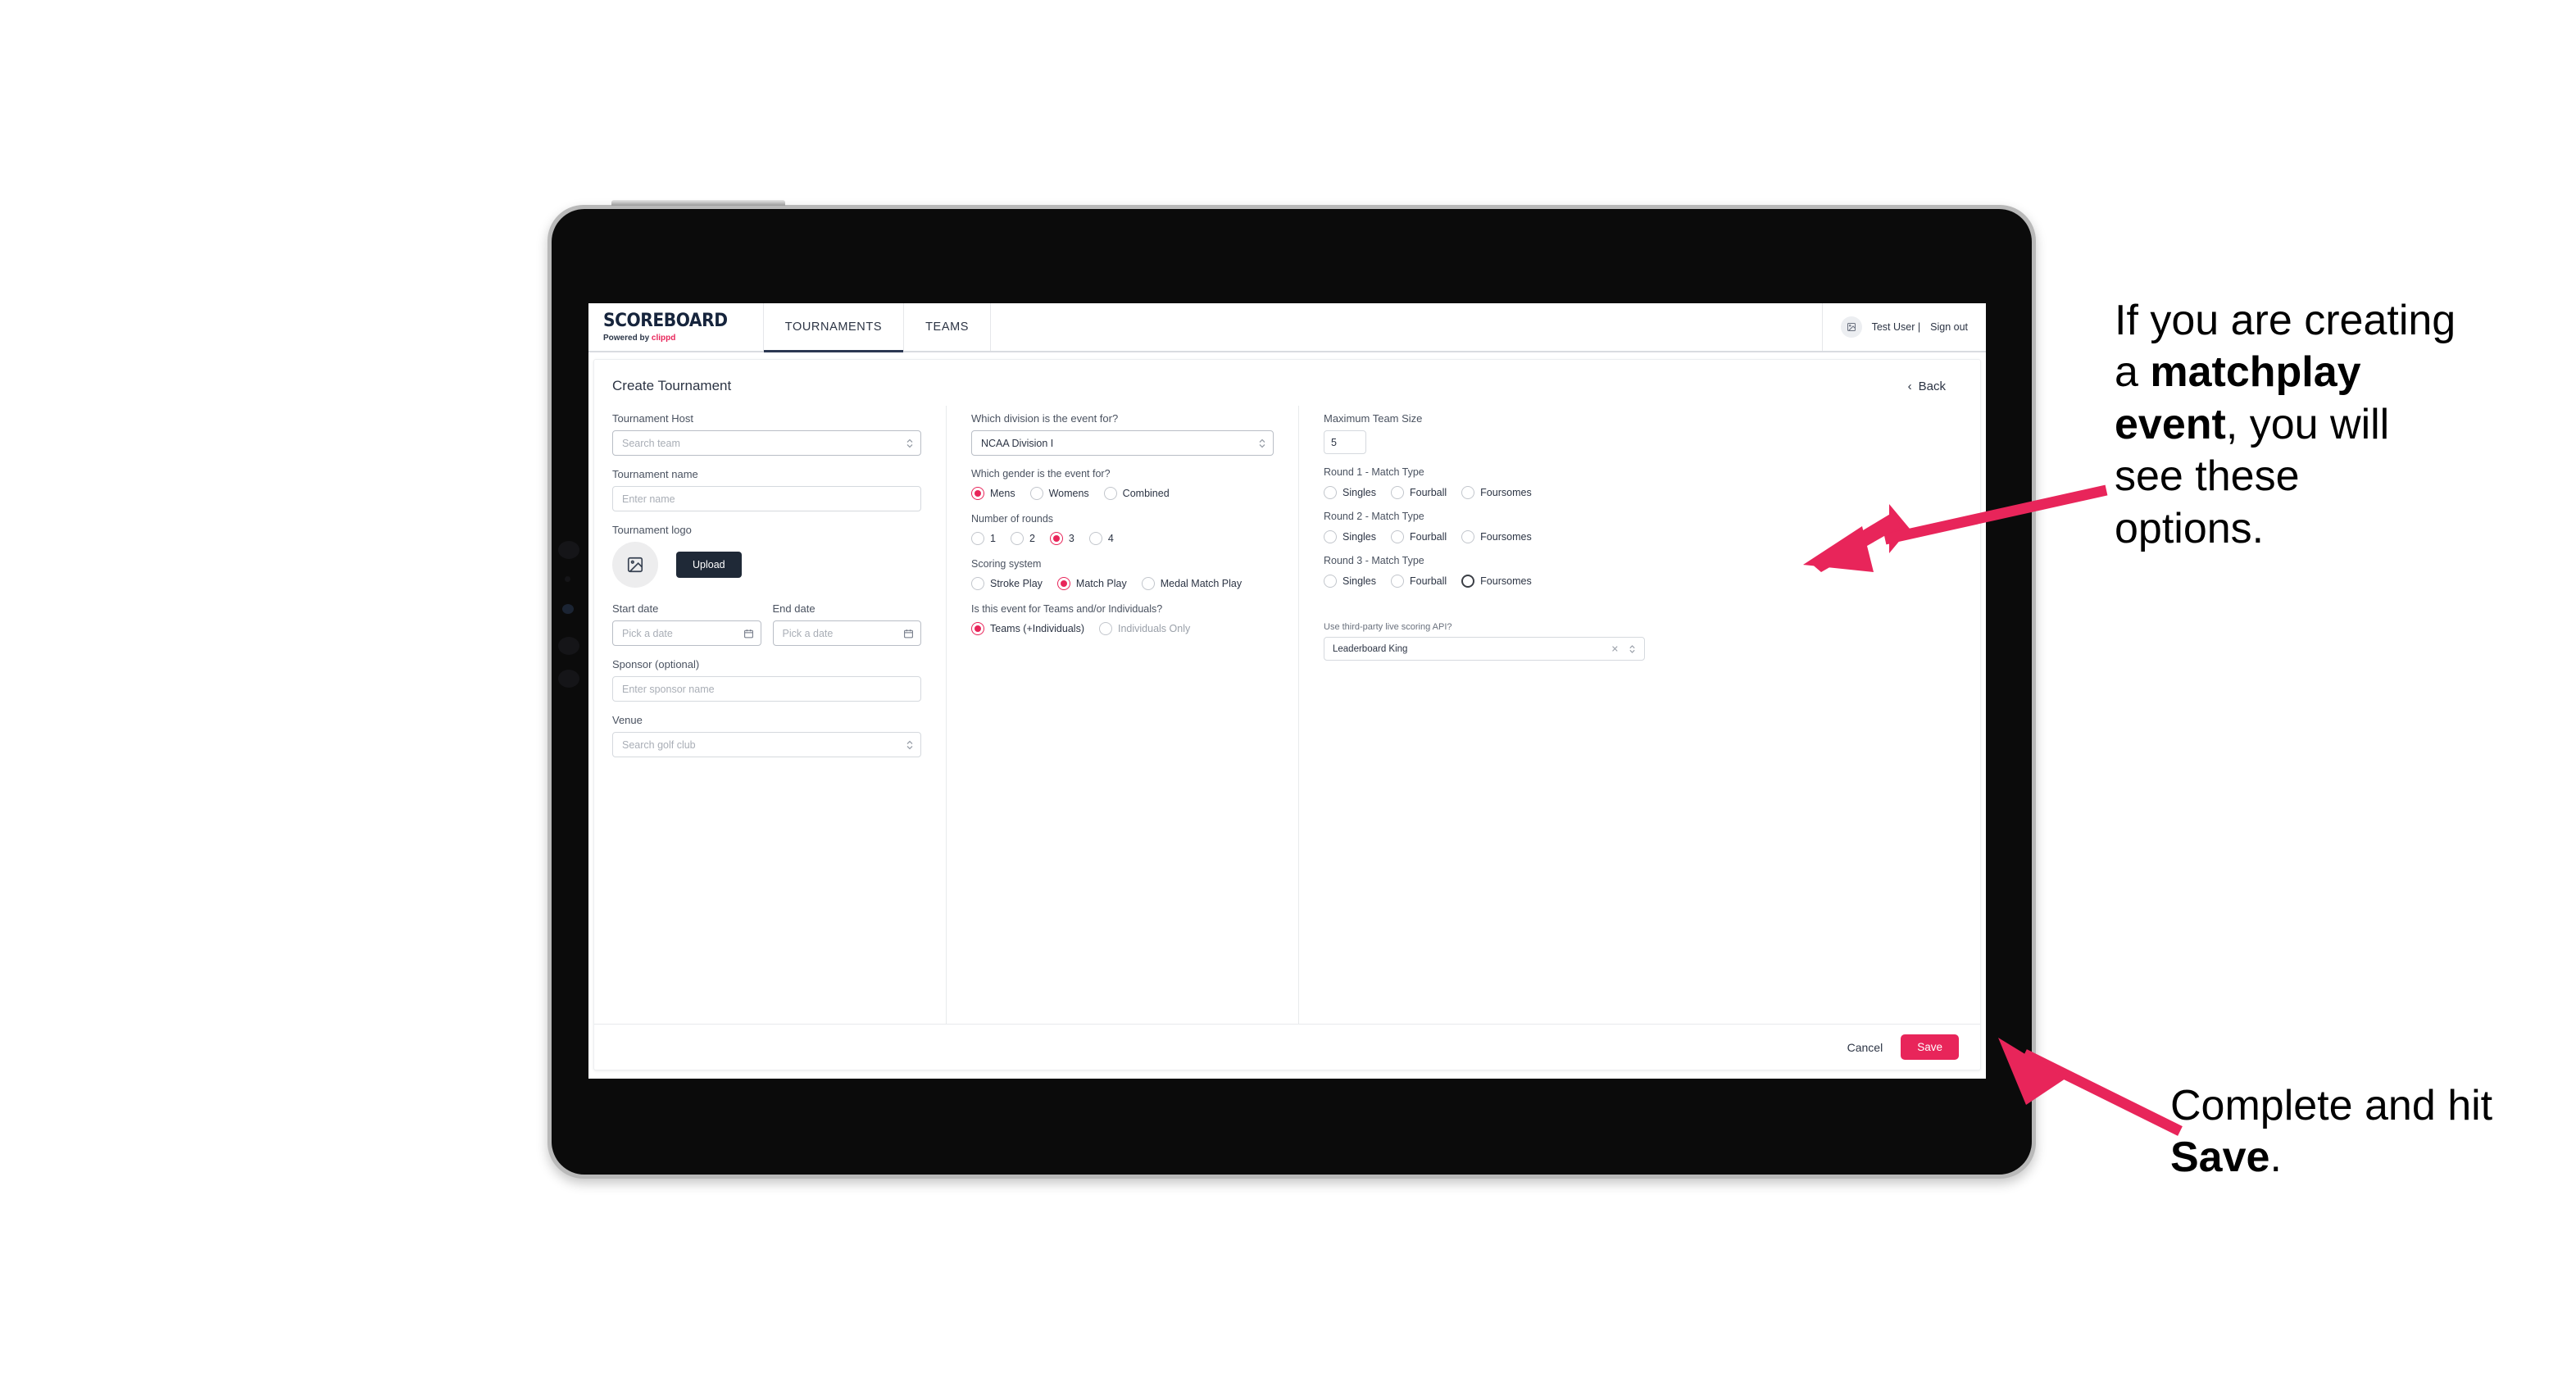  Describe the element at coordinates (1350, 536) in the screenshot. I see `radio-round2-singles: Singles` at that location.